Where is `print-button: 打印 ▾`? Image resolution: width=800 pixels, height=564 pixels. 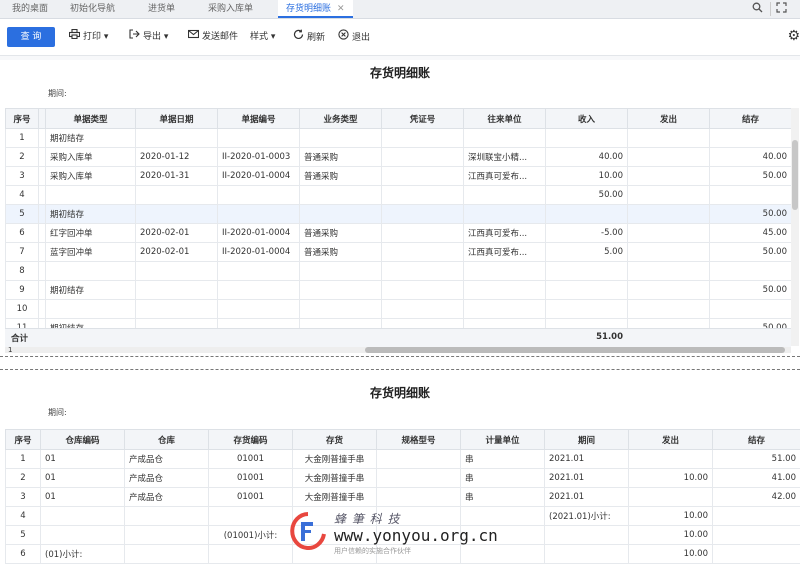 print-button: 打印 ▾ is located at coordinates (88, 37).